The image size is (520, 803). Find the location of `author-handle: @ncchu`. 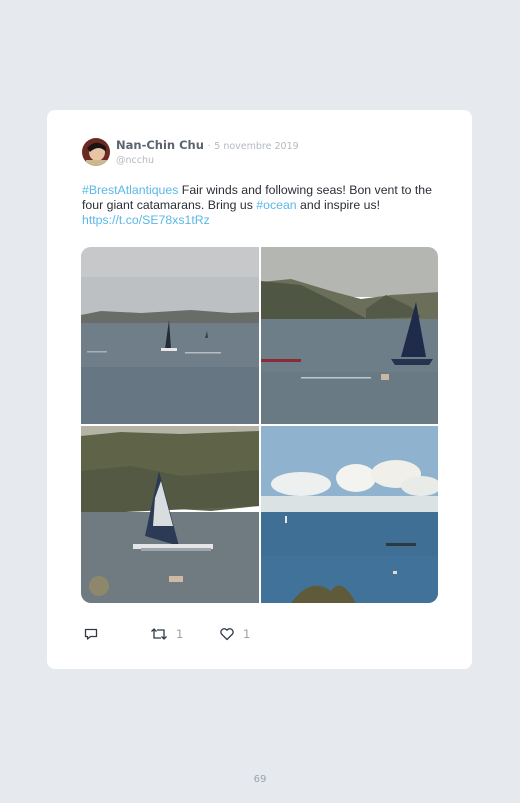

author-handle: @ncchu is located at coordinates (207, 161).